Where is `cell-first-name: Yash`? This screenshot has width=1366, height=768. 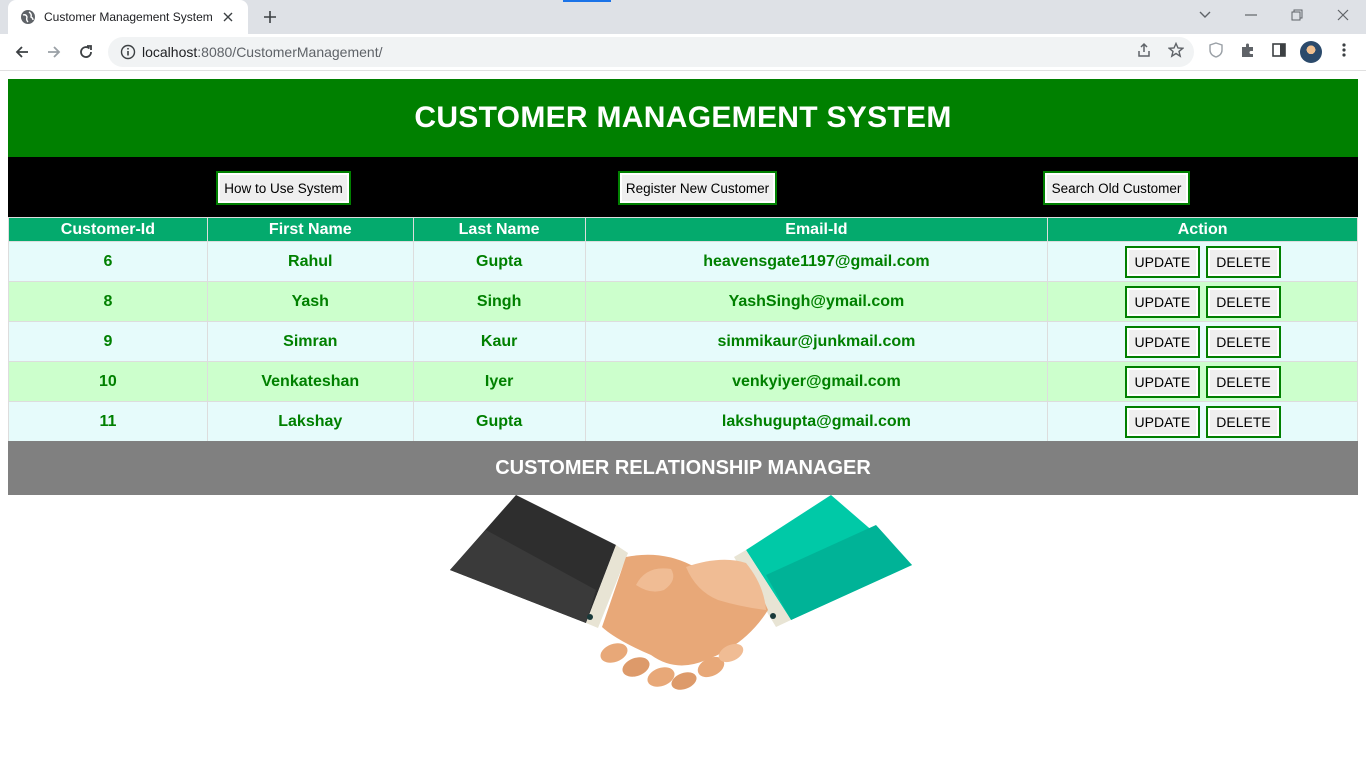
cell-first-name: Yash is located at coordinates (310, 301).